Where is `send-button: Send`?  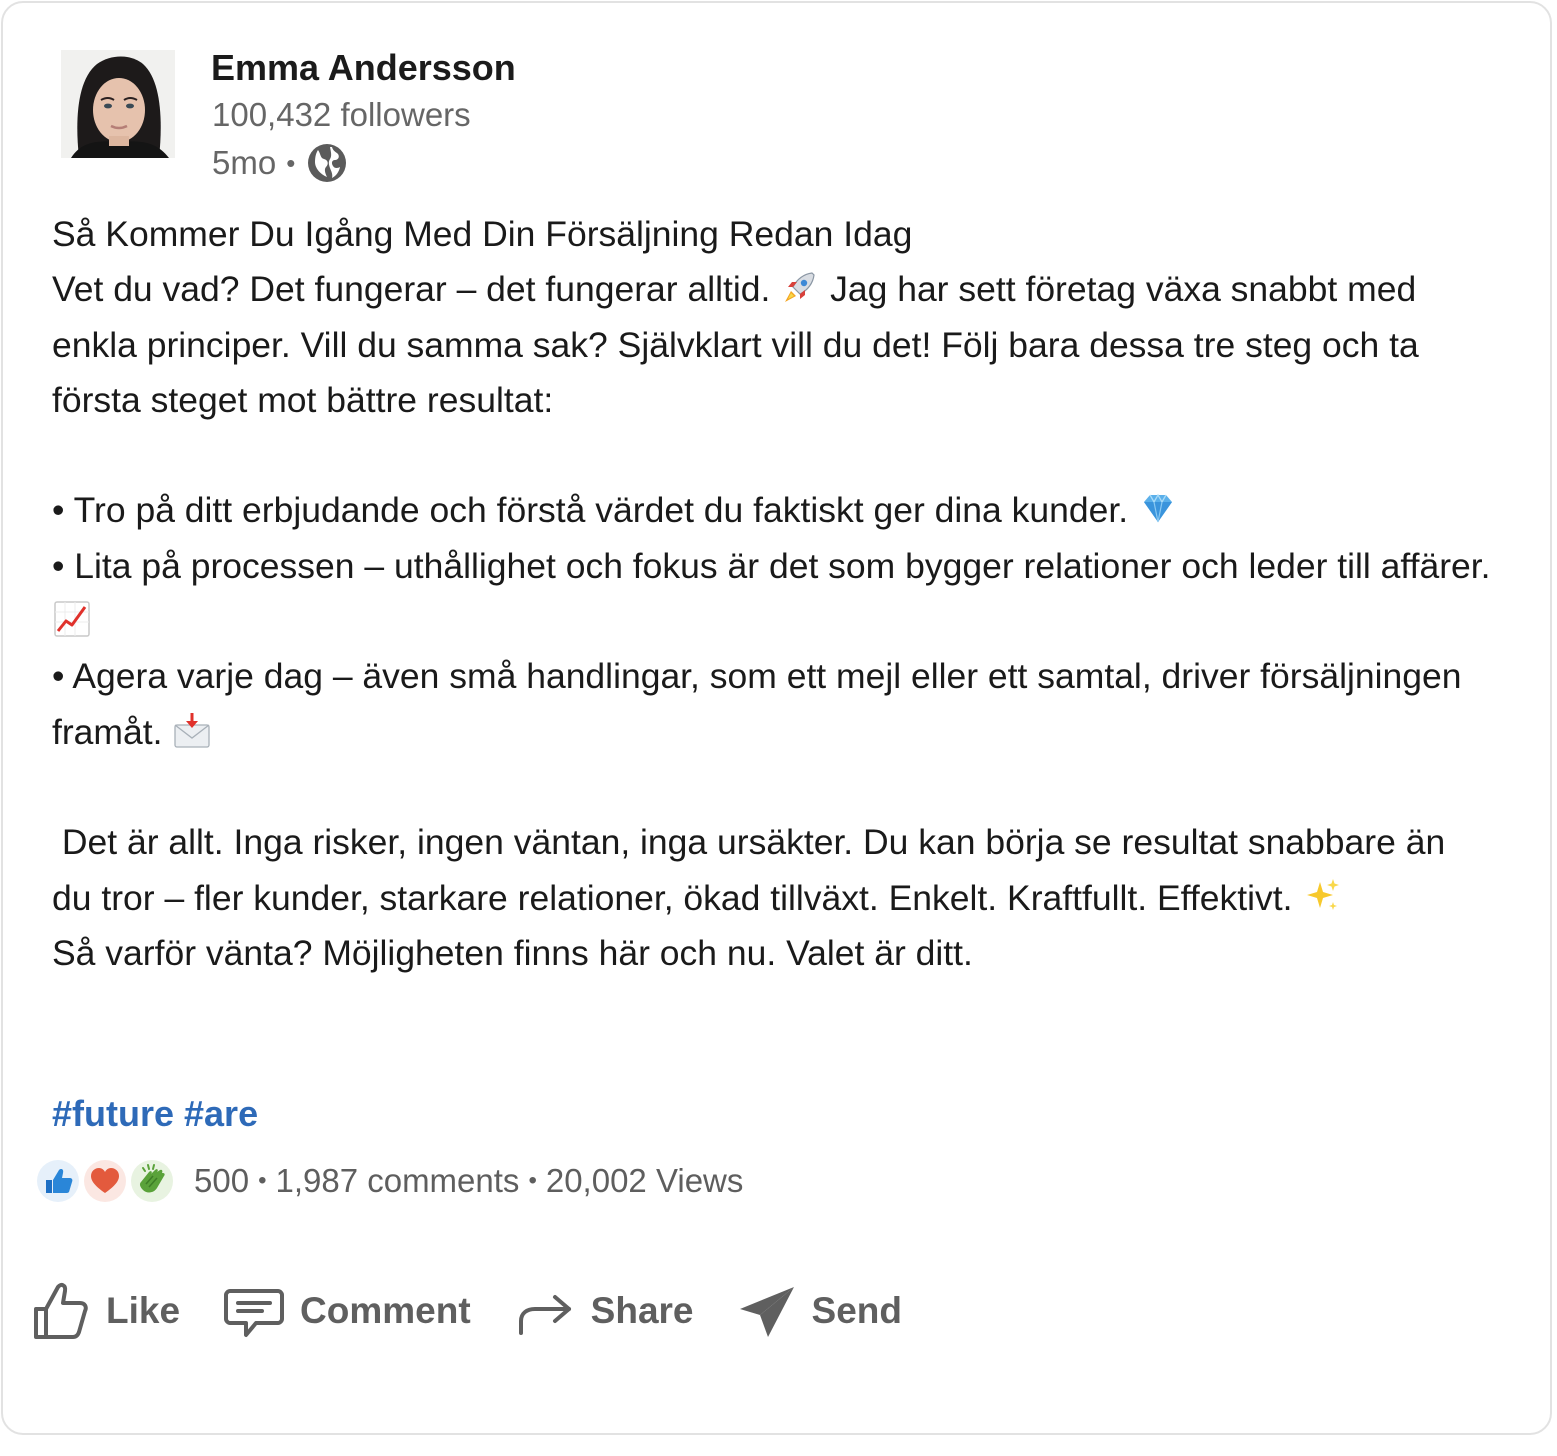 send-button: Send is located at coordinates (819, 1311).